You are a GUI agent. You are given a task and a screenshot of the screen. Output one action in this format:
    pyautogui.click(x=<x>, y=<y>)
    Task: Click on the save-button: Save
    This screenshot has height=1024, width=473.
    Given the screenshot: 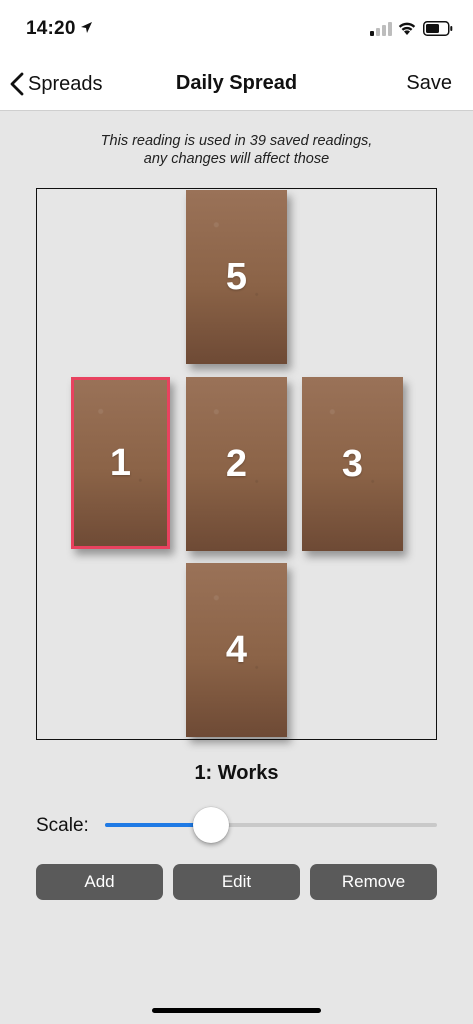 What is the action you would take?
    pyautogui.click(x=429, y=83)
    